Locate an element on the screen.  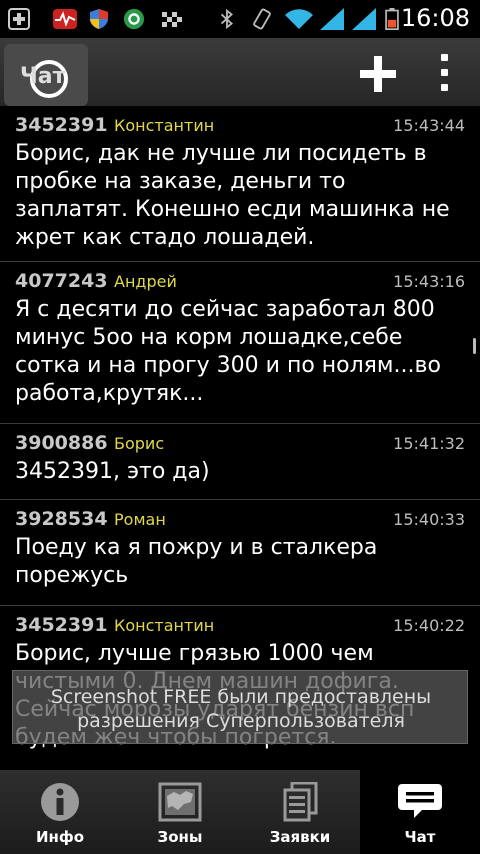
scrollbar-thumb is located at coordinates (474, 346).